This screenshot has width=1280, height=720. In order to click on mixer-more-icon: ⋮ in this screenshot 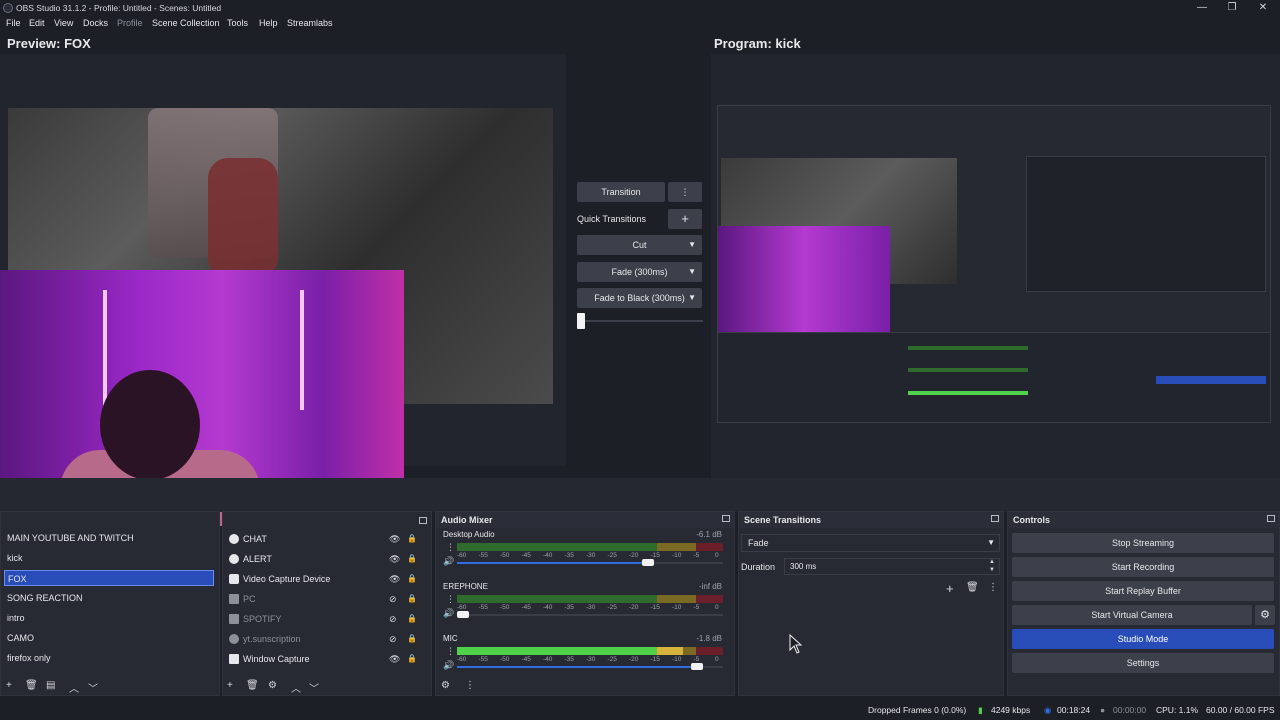, I will do `click(470, 685)`.